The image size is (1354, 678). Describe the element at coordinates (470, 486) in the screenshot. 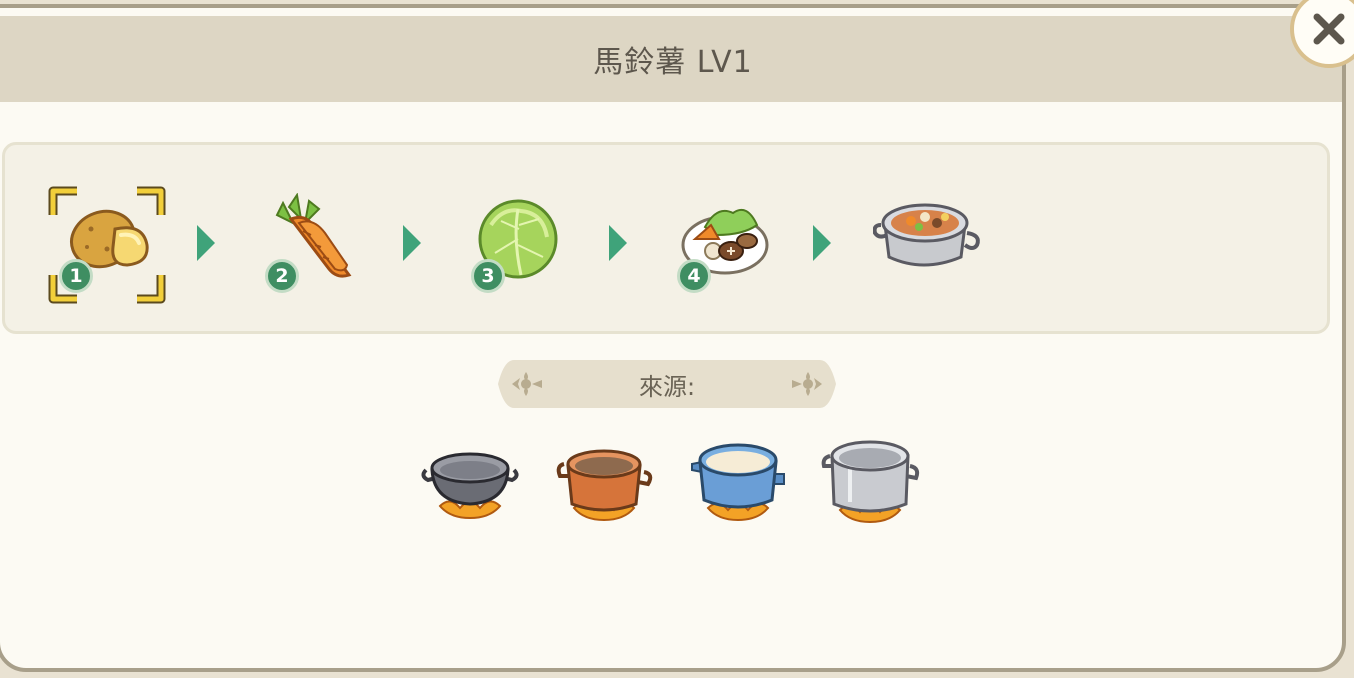

I see `grey-wok-icon` at that location.